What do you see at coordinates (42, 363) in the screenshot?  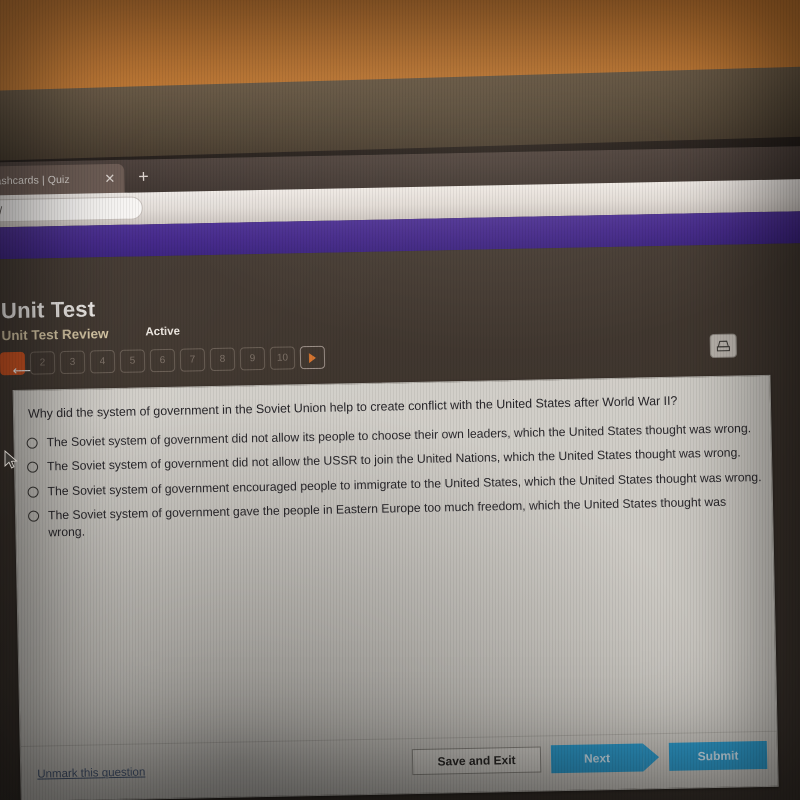 I see `nav-question-2: 2` at bounding box center [42, 363].